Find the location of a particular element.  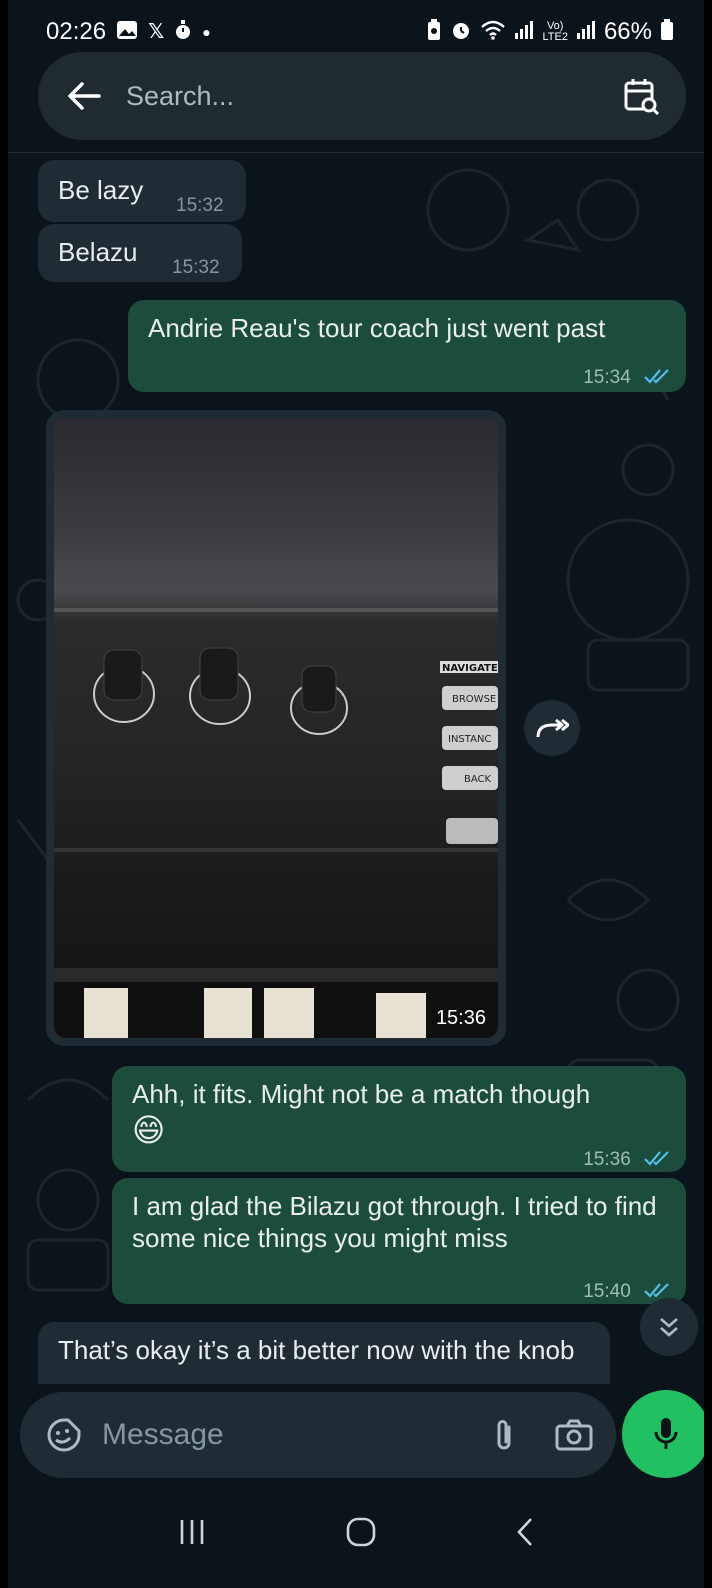

photo-label: NAVIGATE is located at coordinates (470, 668).